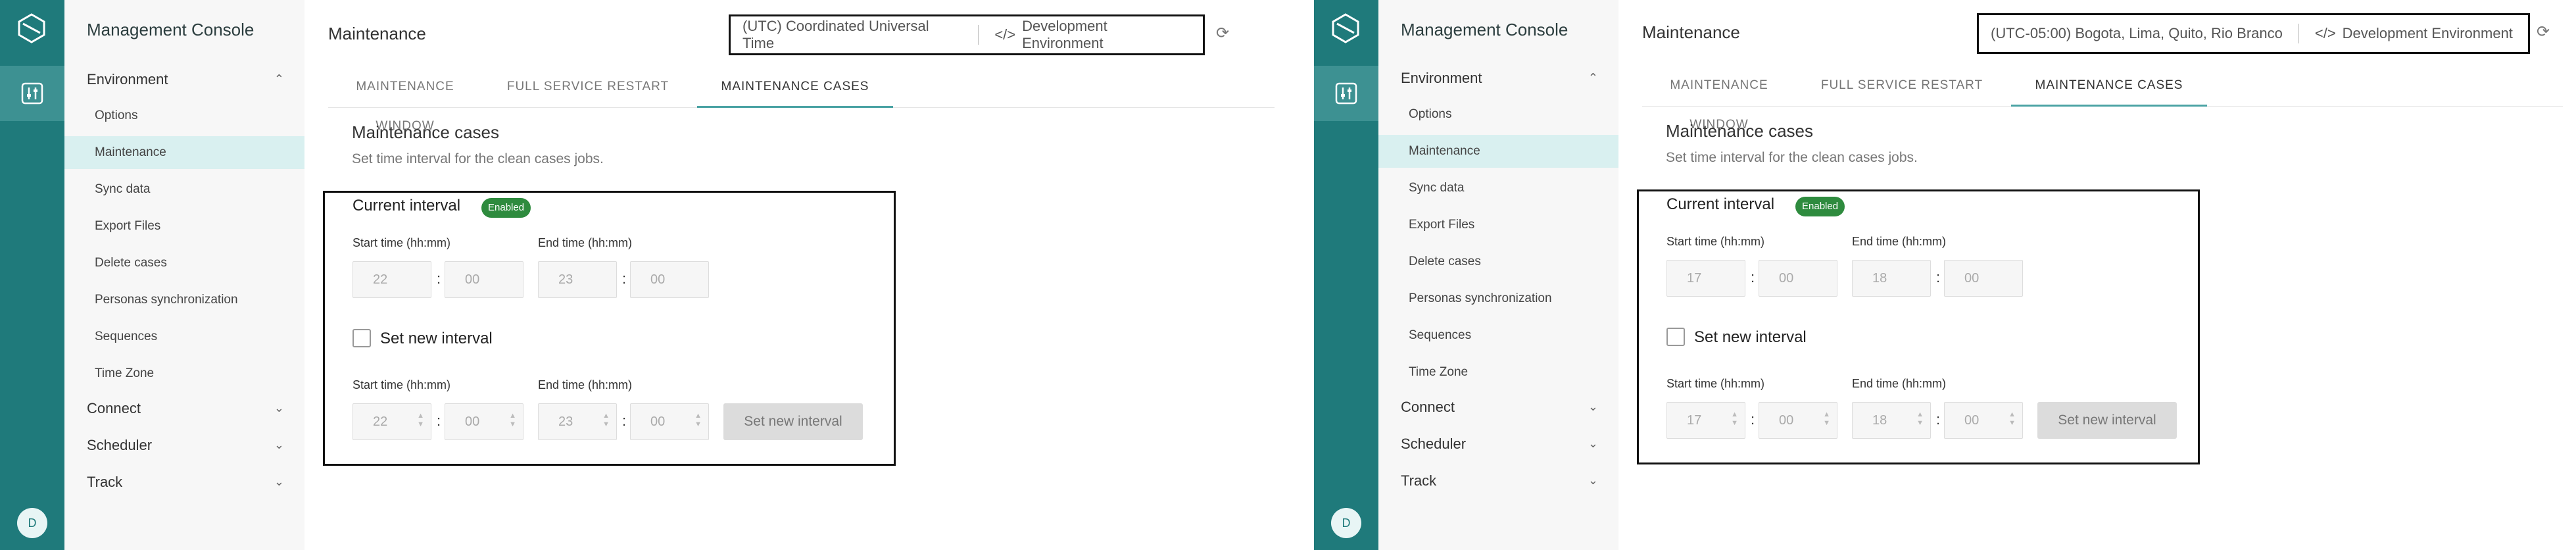  What do you see at coordinates (32, 275) in the screenshot?
I see `icon-rail: D` at bounding box center [32, 275].